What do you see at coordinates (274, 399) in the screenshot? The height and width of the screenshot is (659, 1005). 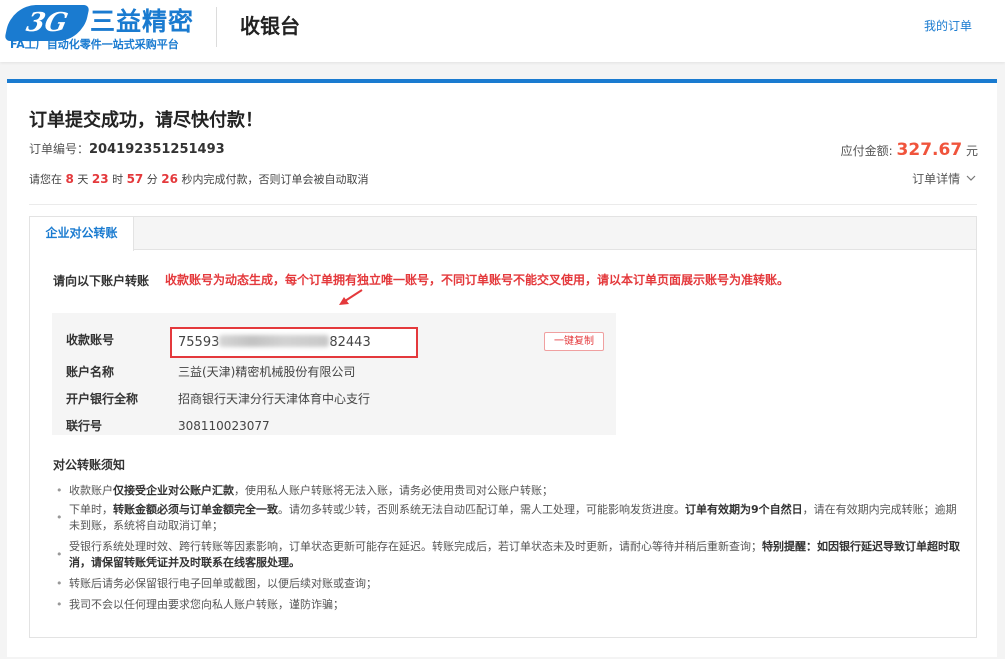 I see `bank-name-value: 招商银行天津分行天津体育中心支行` at bounding box center [274, 399].